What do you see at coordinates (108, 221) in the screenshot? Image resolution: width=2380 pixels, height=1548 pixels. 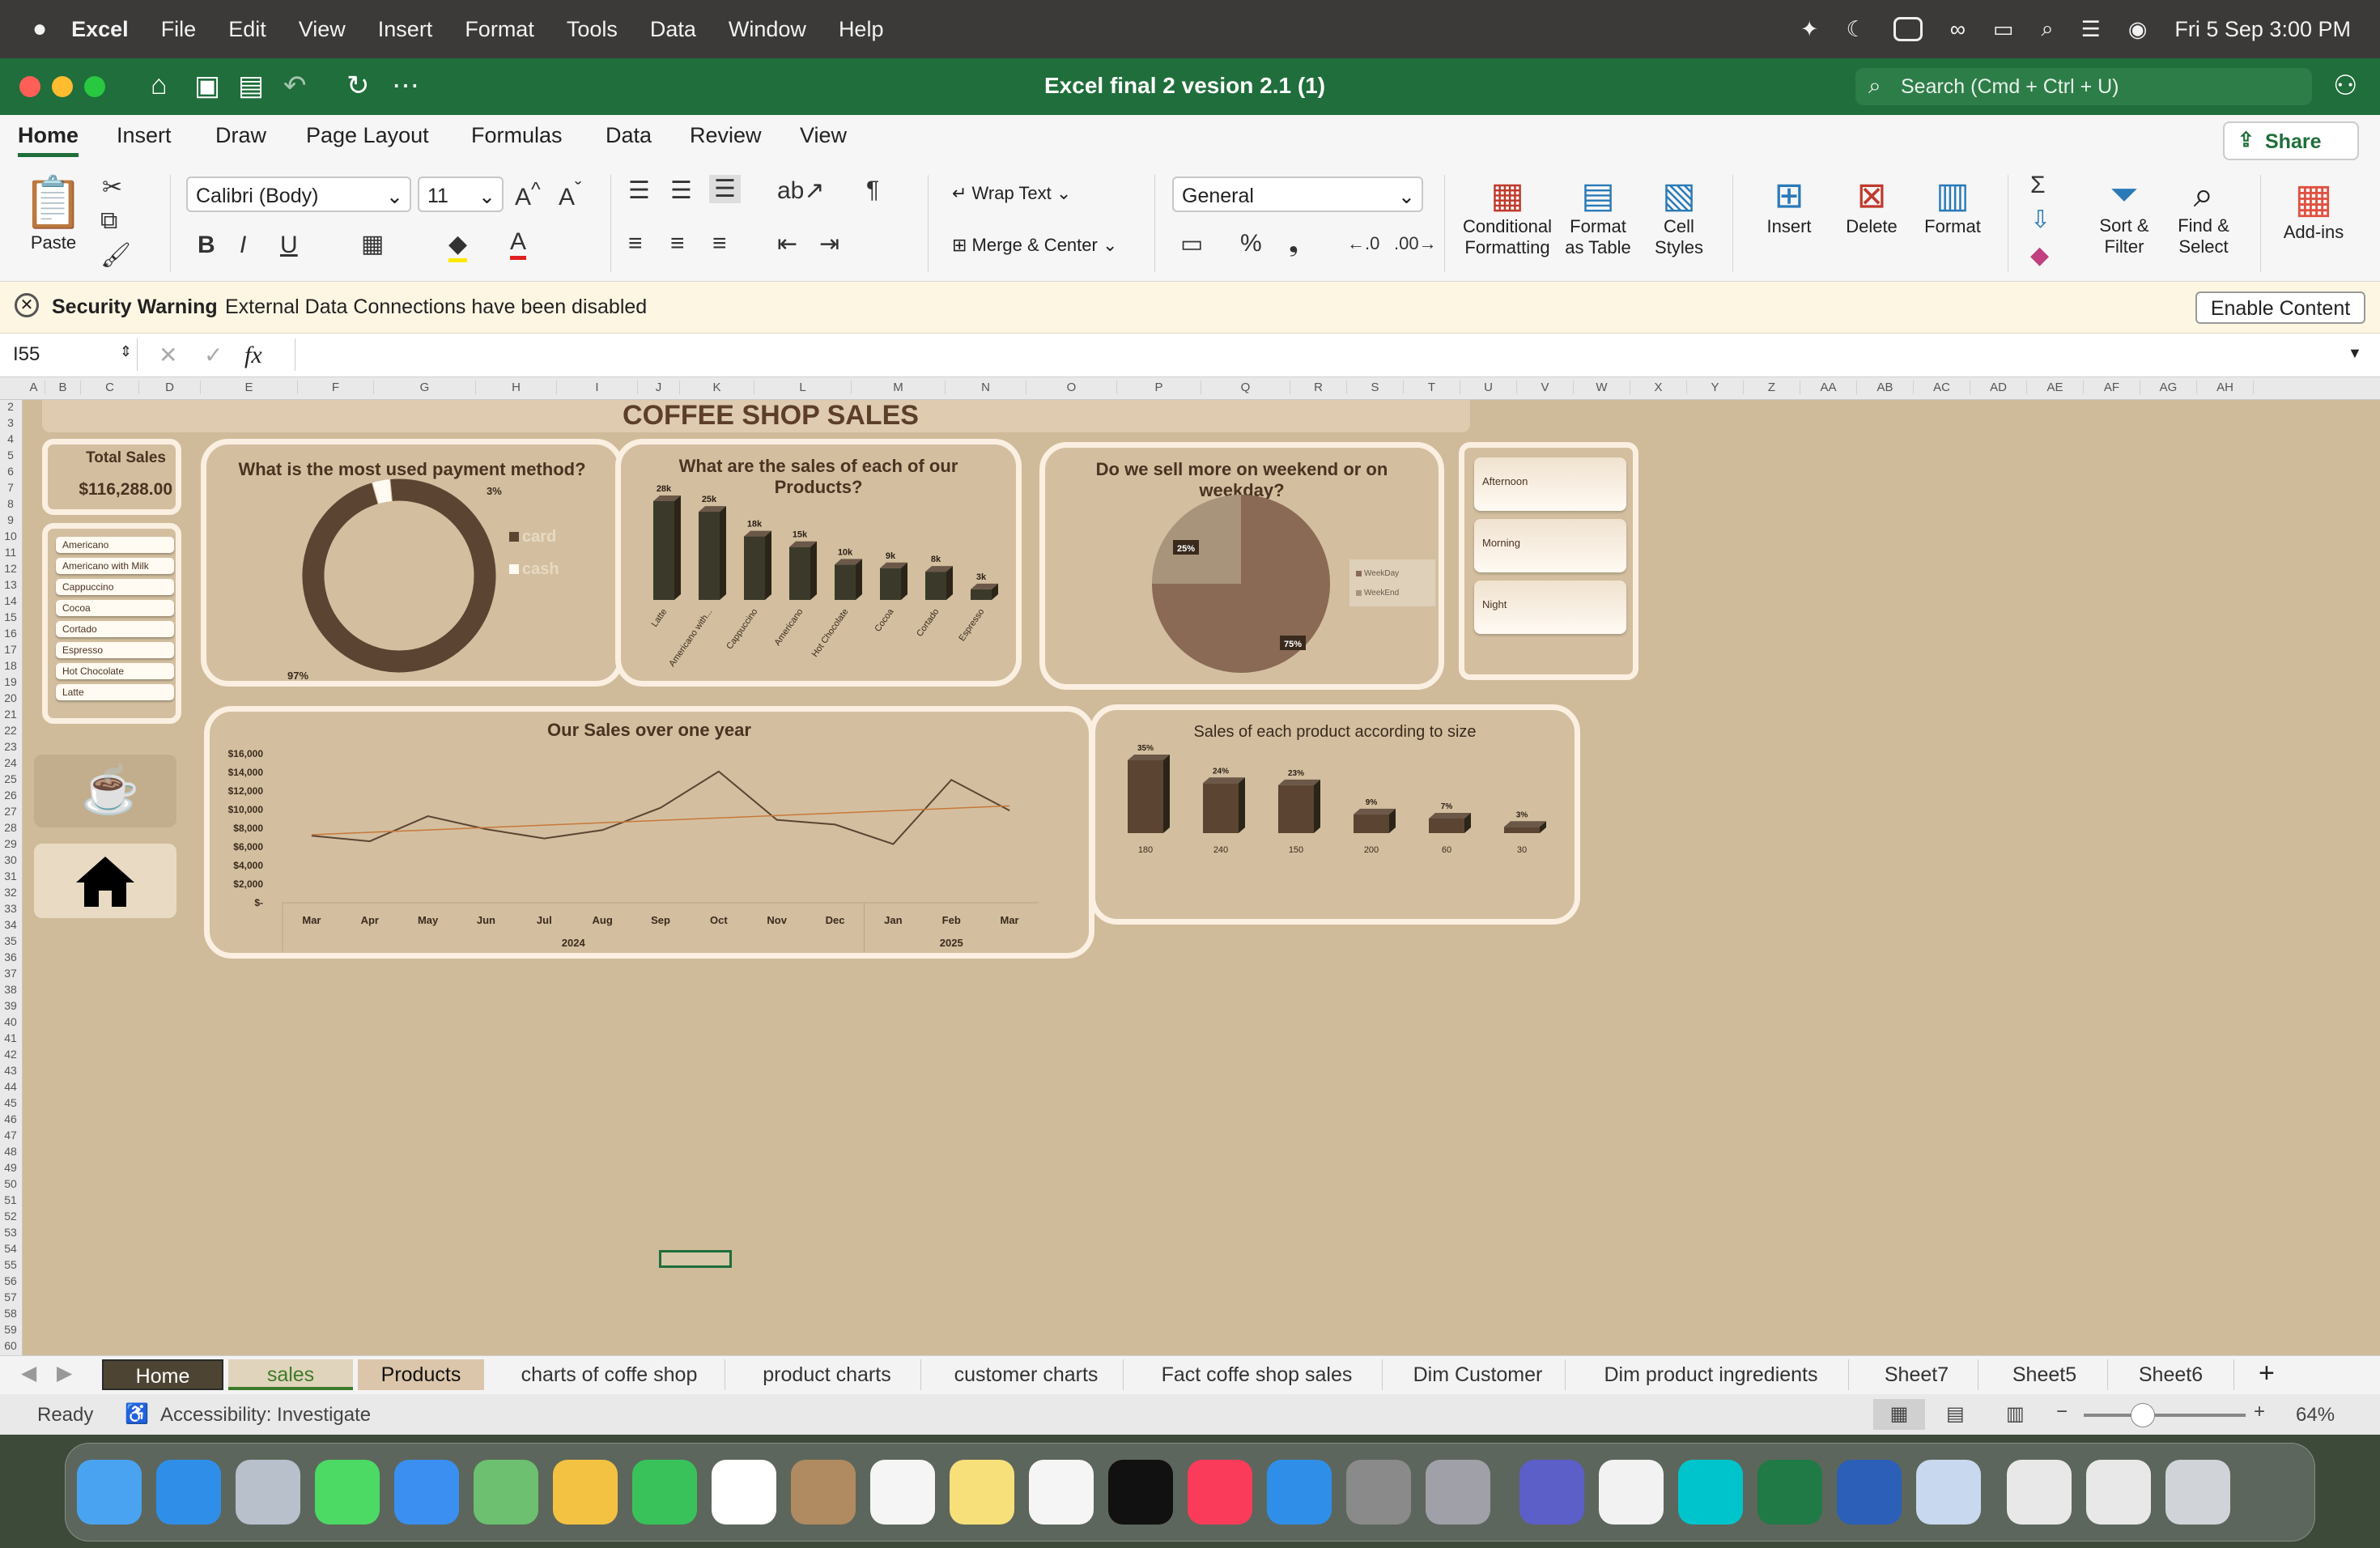 I see `copy-icon: ⧉` at bounding box center [108, 221].